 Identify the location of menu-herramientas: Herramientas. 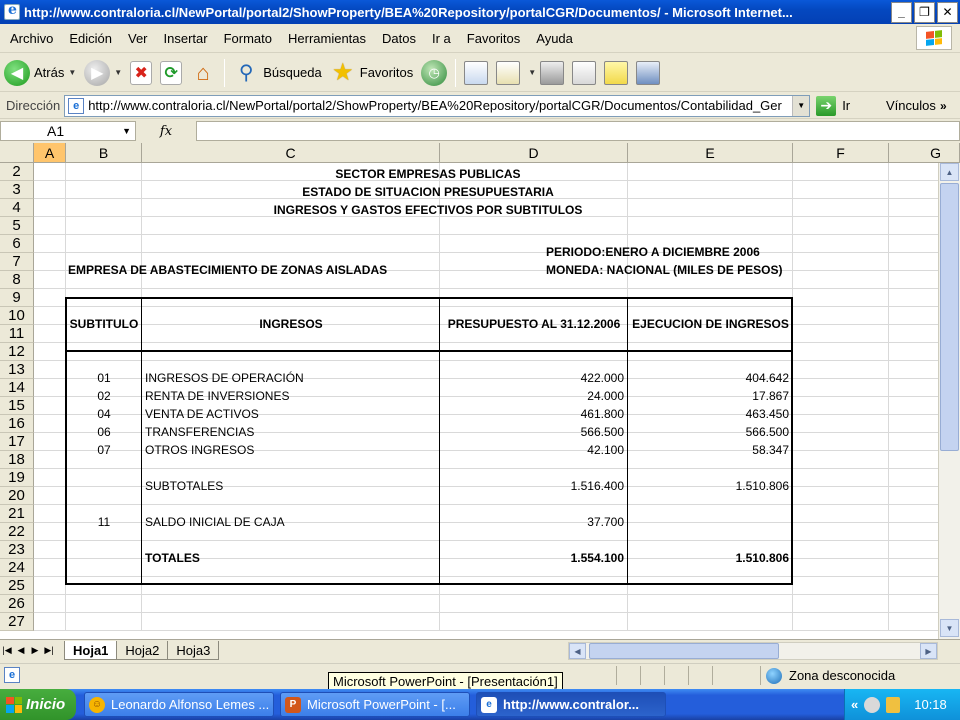
(327, 38).